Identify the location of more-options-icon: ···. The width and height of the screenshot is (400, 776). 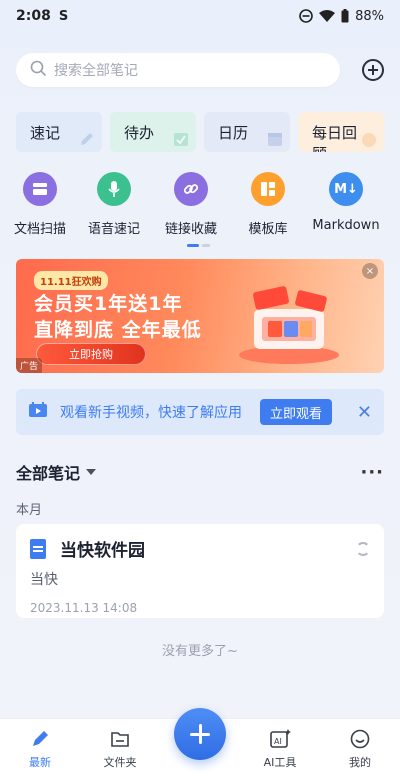
(372, 472).